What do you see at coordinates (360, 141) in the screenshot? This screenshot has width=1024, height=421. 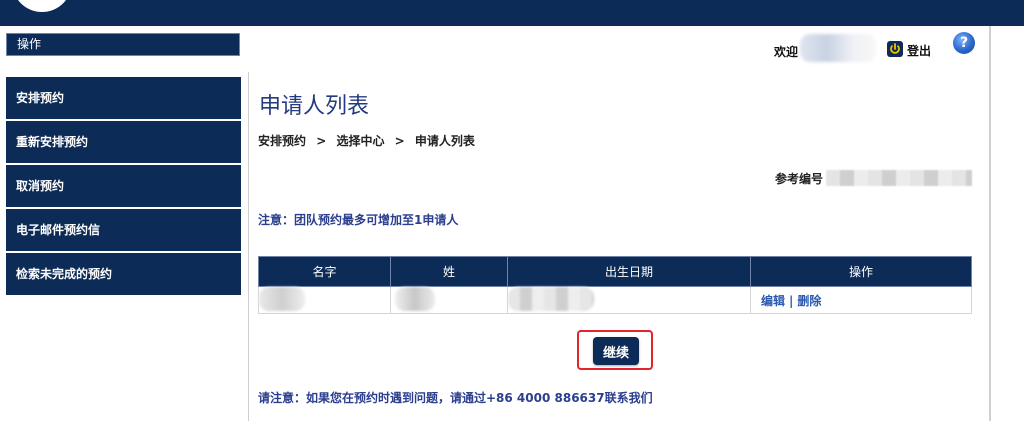 I see `breadcrumb-item: 选择中心` at bounding box center [360, 141].